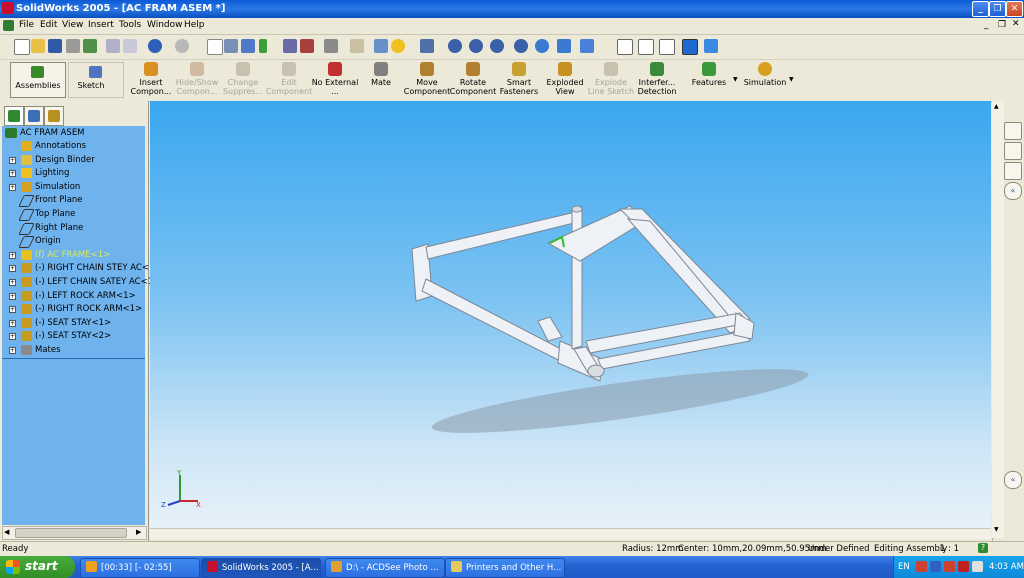 The width and height of the screenshot is (1024, 578). Describe the element at coordinates (138, 532) in the screenshot. I see `scroll-right-arrow-icon: ▶` at that location.